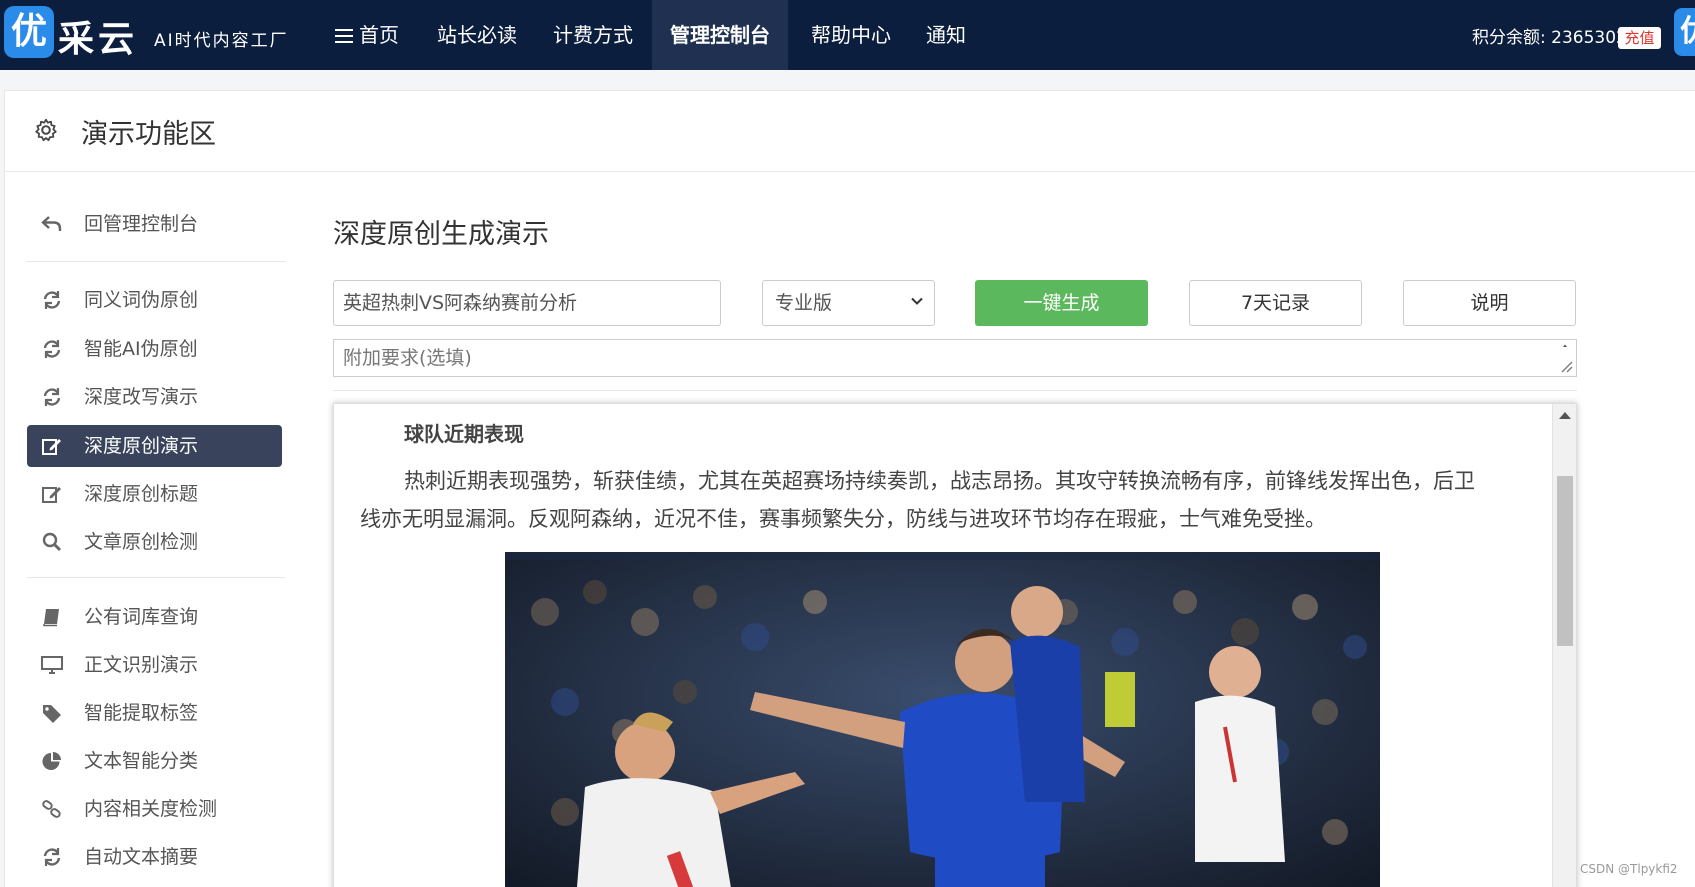 This screenshot has height=887, width=1695. Describe the element at coordinates (593, 35) in the screenshot. I see `nav-pricing: 计费方式` at that location.